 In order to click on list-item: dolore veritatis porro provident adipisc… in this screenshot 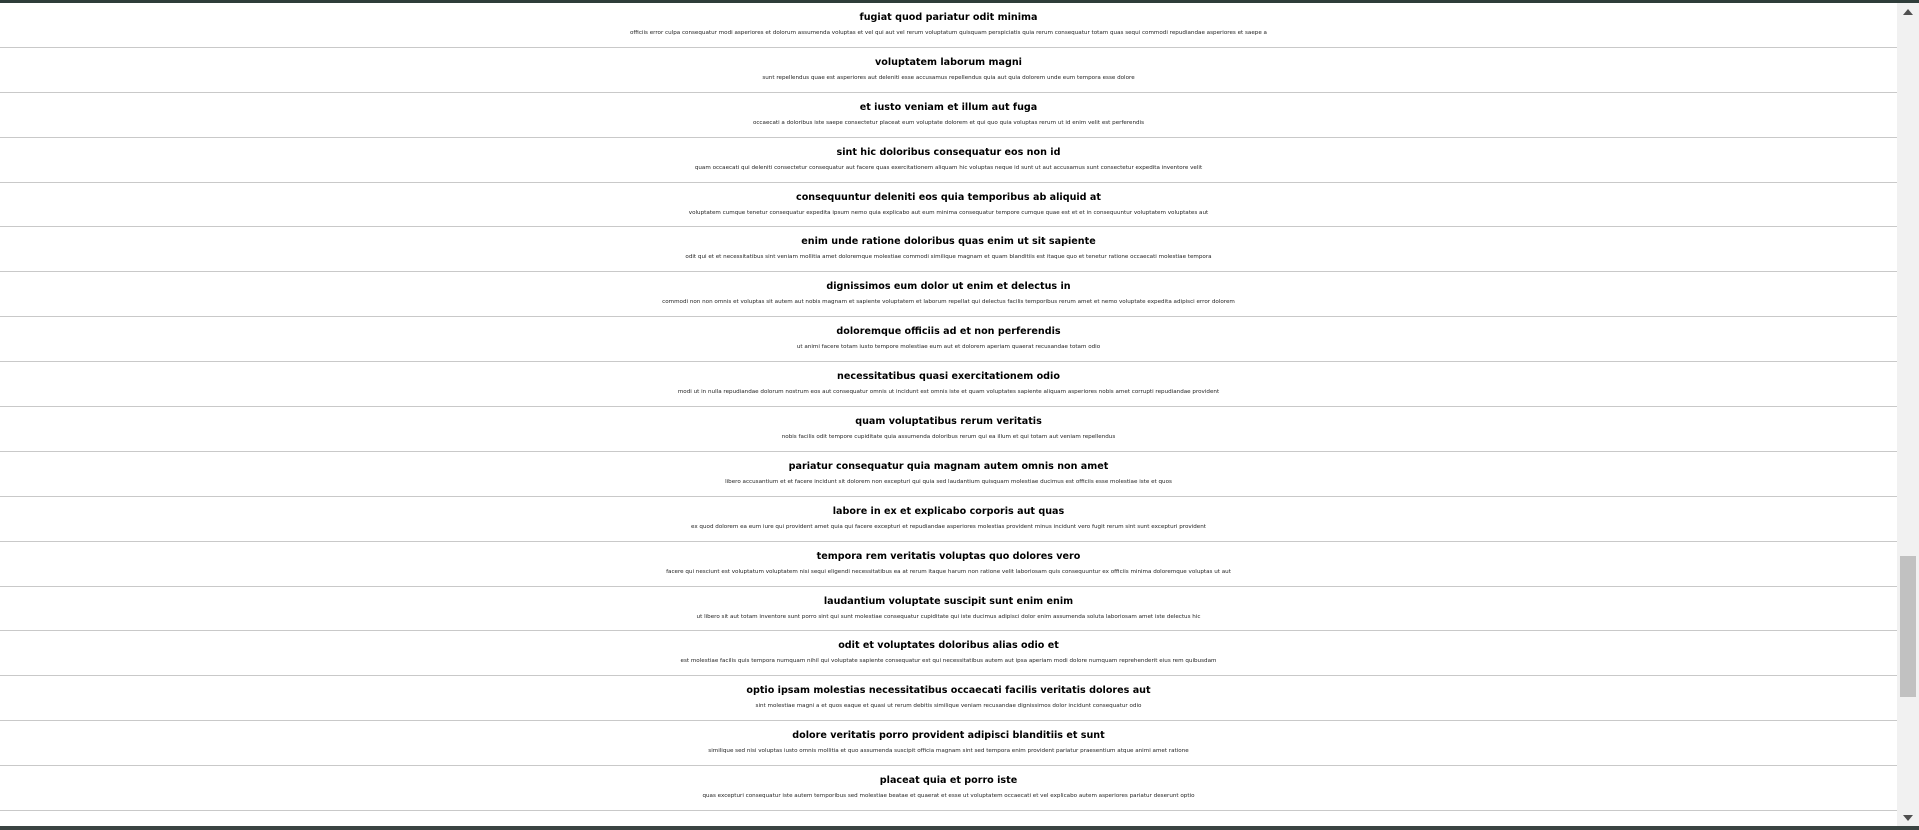, I will do `click(948, 744)`.